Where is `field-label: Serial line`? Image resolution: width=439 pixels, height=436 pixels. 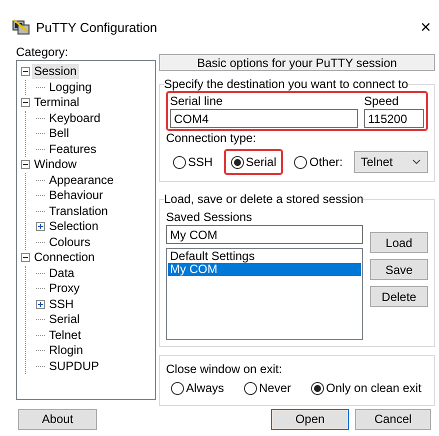
field-label: Serial line is located at coordinates (197, 101).